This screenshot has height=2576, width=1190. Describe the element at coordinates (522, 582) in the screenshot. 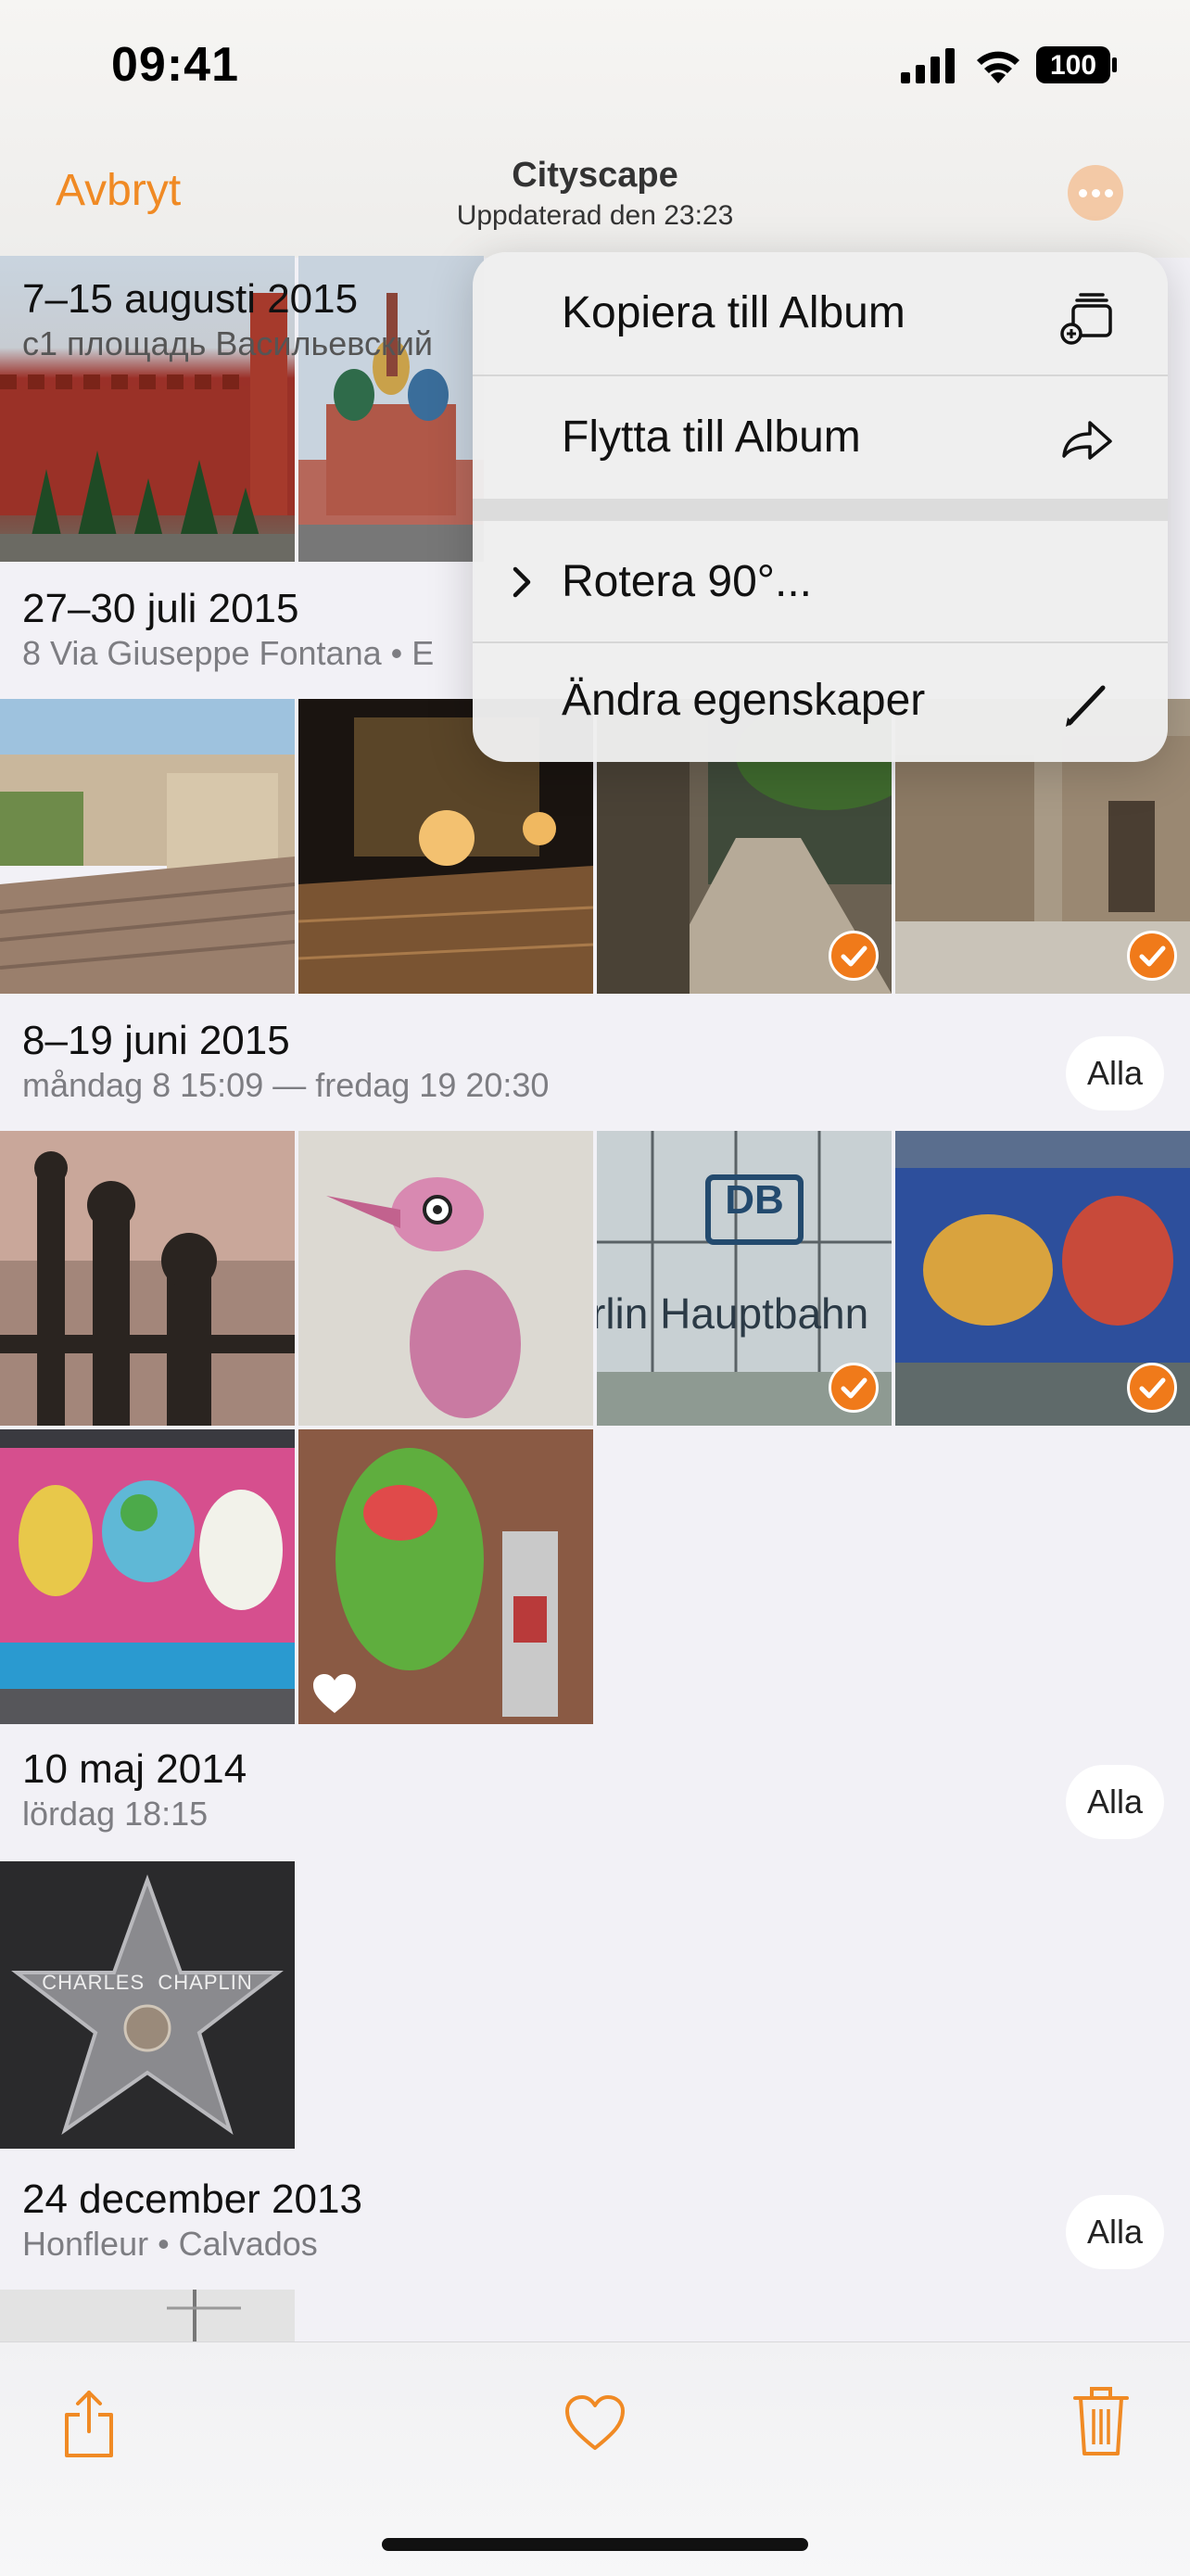

I see `chevron-right-icon` at that location.